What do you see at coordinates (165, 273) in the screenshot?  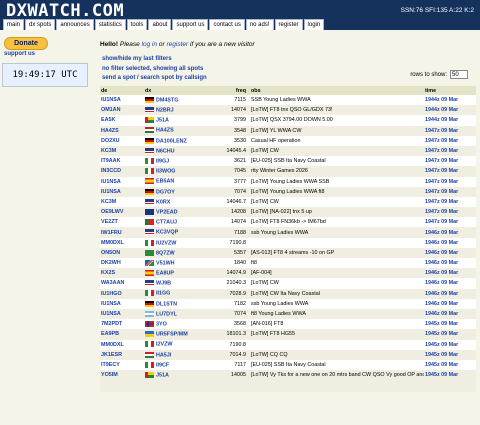 I see `dx-callsign: EA8UP` at bounding box center [165, 273].